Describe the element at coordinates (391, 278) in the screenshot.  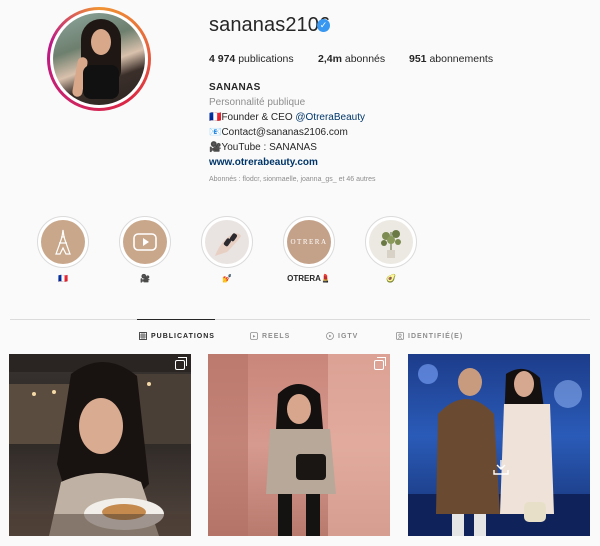
I see `highlight-label: 🥑` at that location.